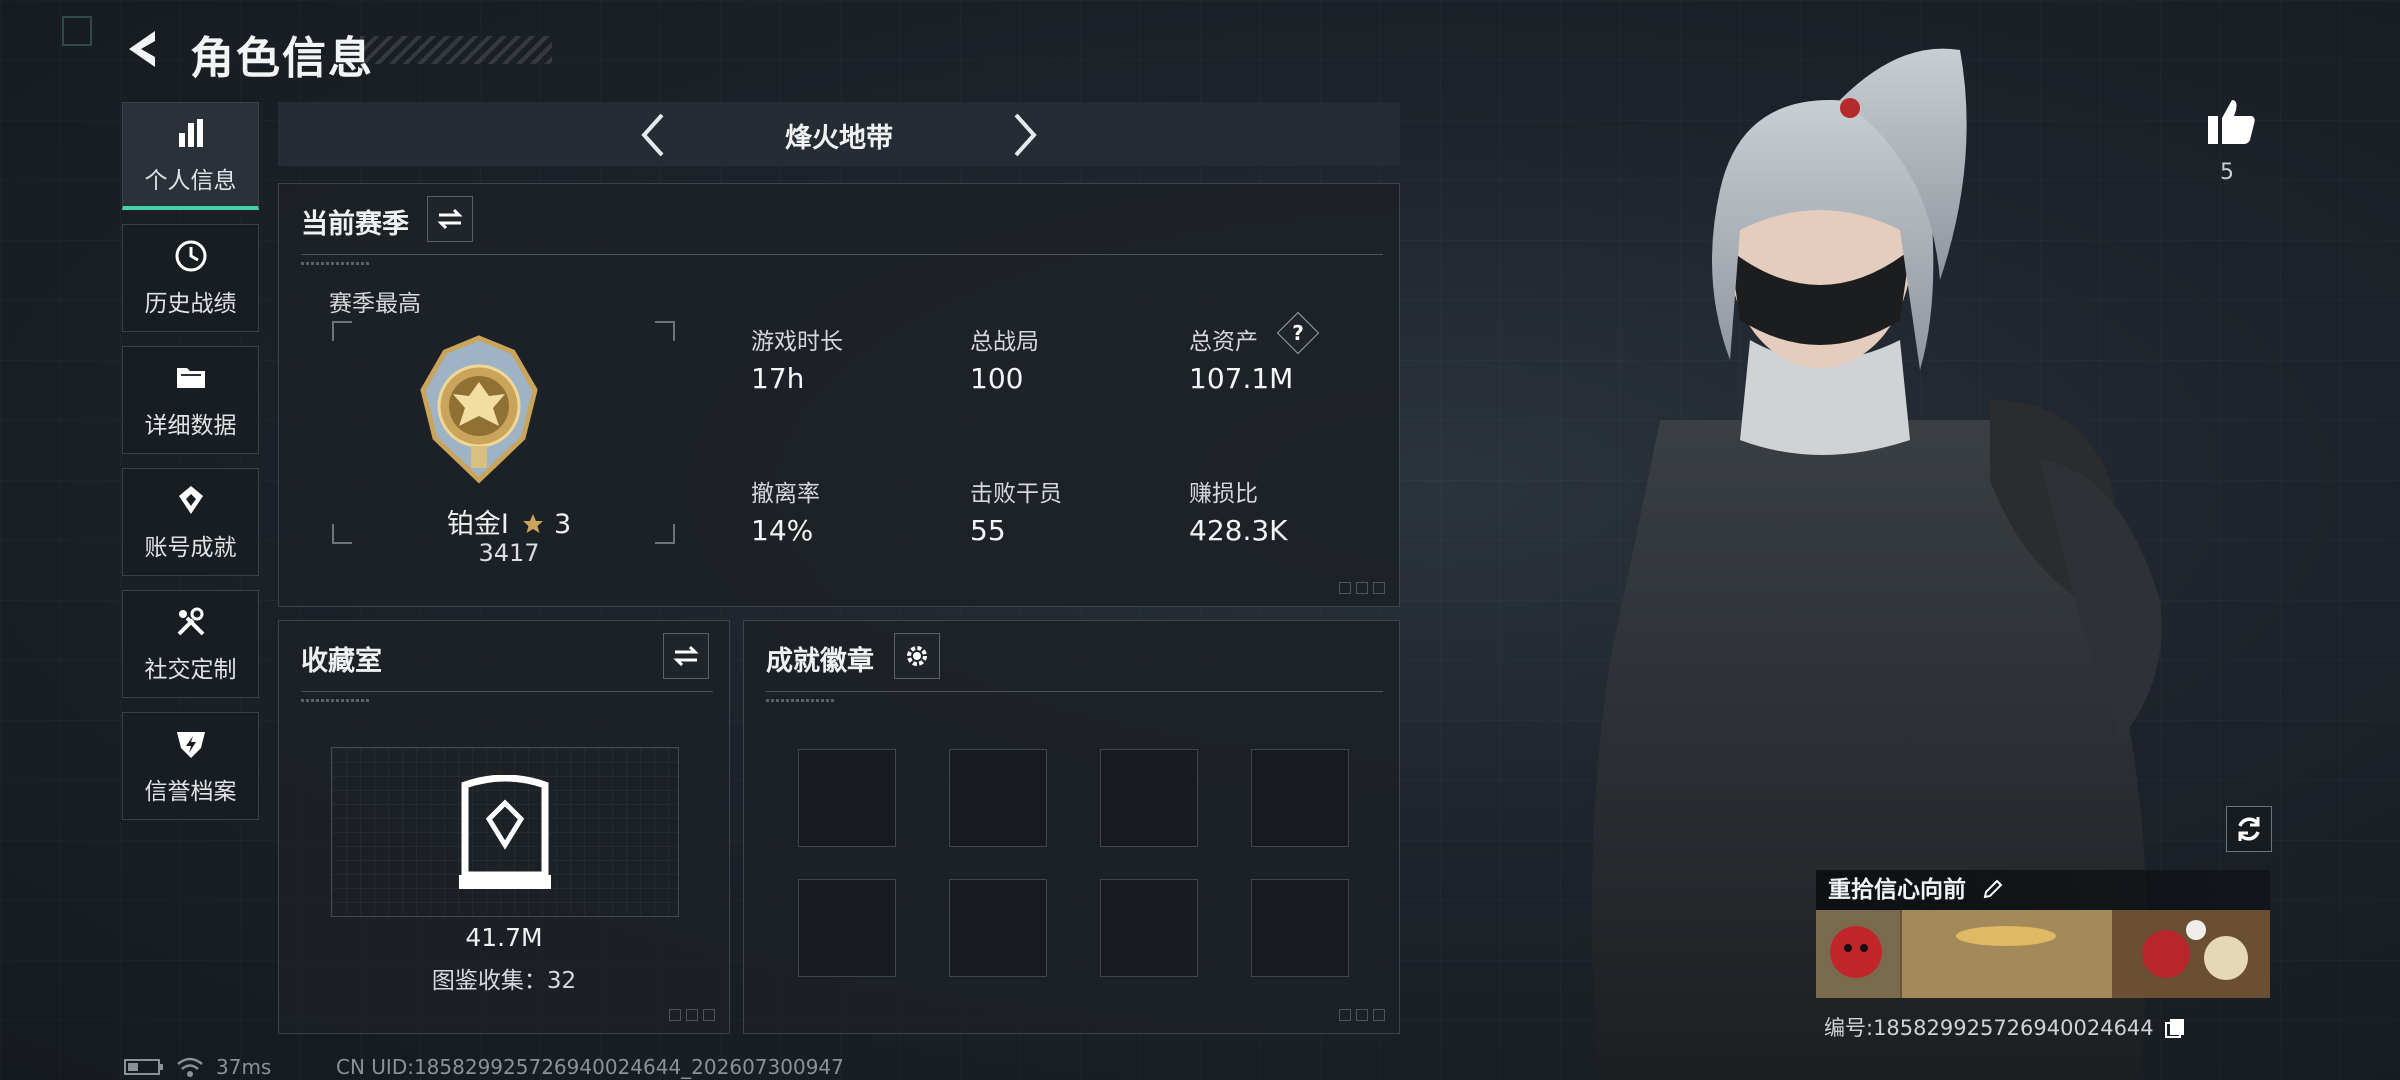  I want to click on stat-label-total-assets: 总资产, so click(1223, 342).